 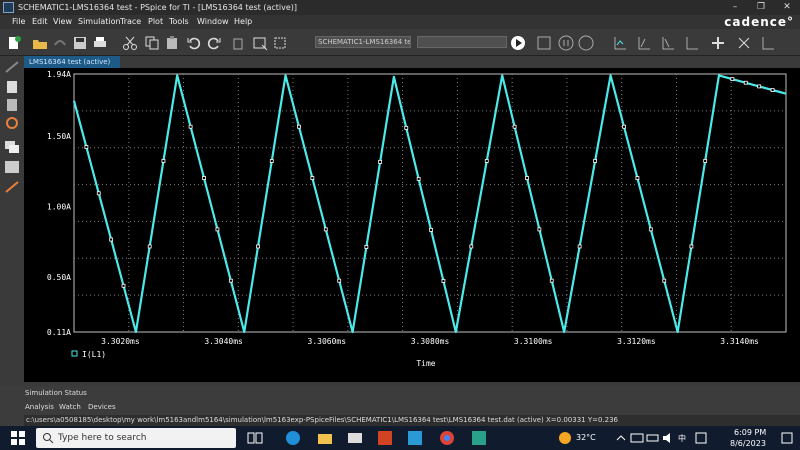 I want to click on redo-icon, so click(x=214, y=43).